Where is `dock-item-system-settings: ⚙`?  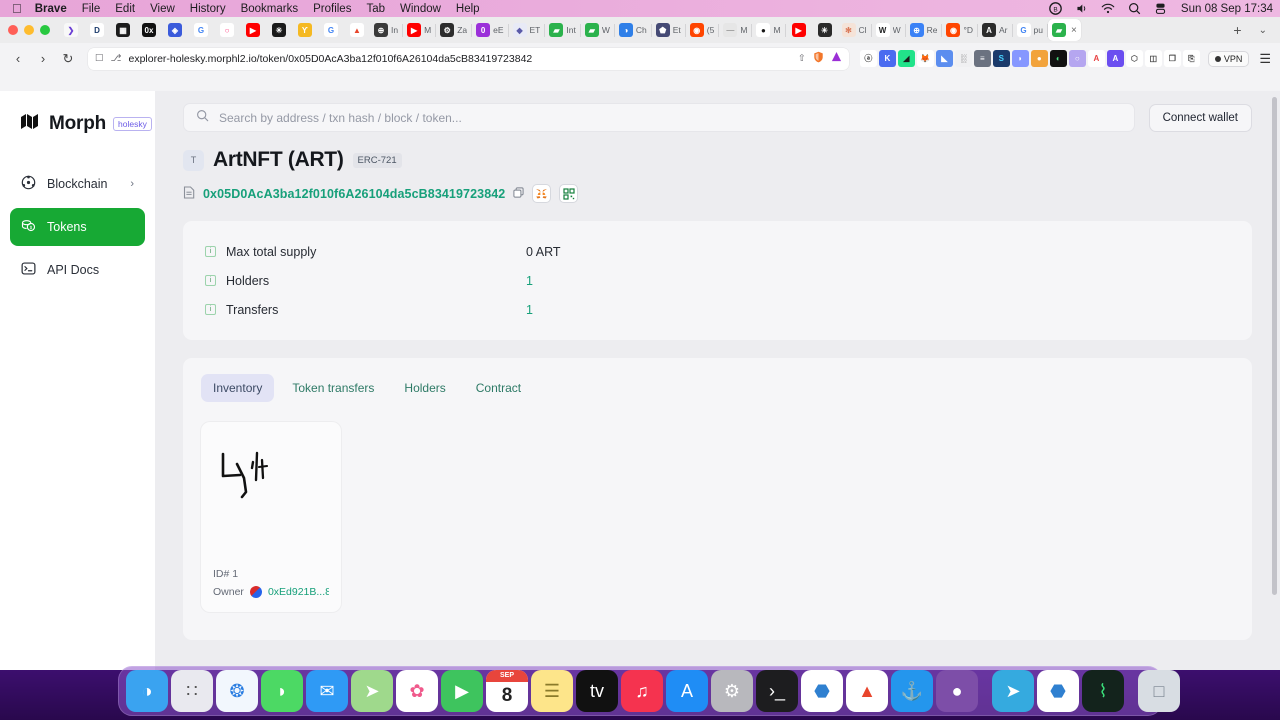
dock-item-system-settings: ⚙ is located at coordinates (732, 691).